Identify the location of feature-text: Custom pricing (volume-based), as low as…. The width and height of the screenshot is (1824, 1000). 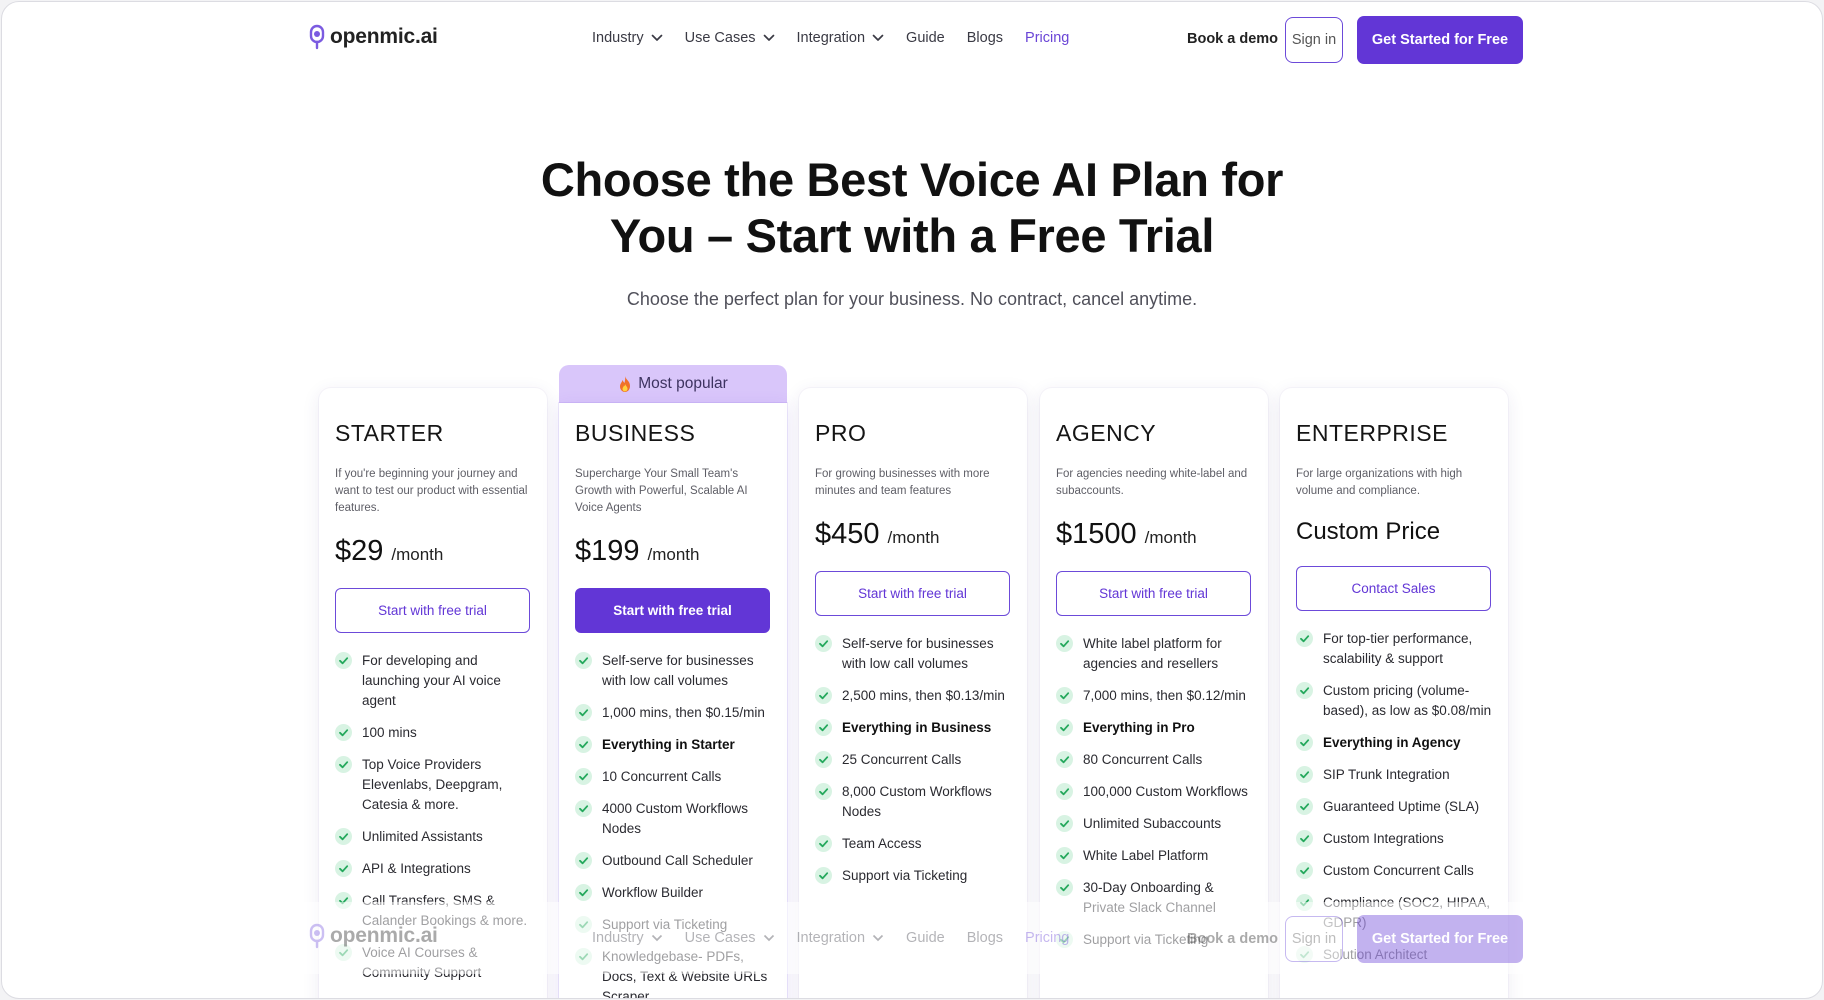
(1407, 700).